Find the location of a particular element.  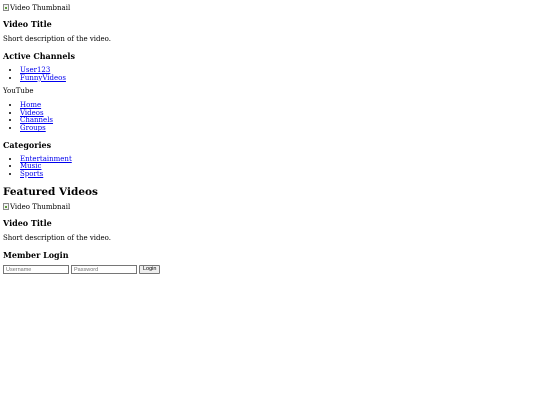

categories-list: Entertainment Music Sports is located at coordinates (268, 167).